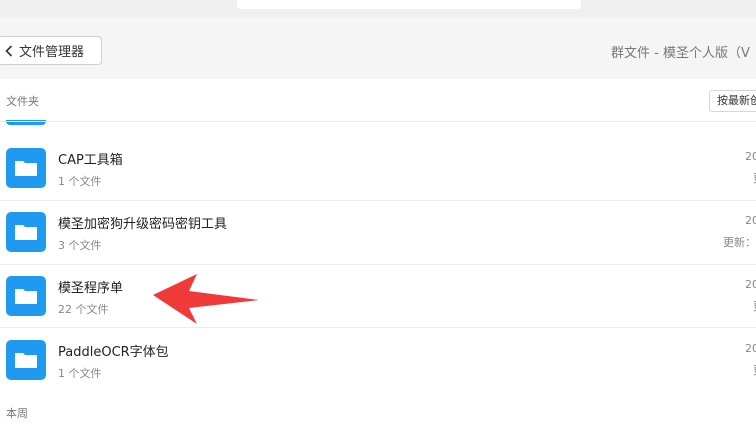 This screenshot has width=756, height=433. What do you see at coordinates (9, 50) in the screenshot?
I see `chevron-left-icon` at bounding box center [9, 50].